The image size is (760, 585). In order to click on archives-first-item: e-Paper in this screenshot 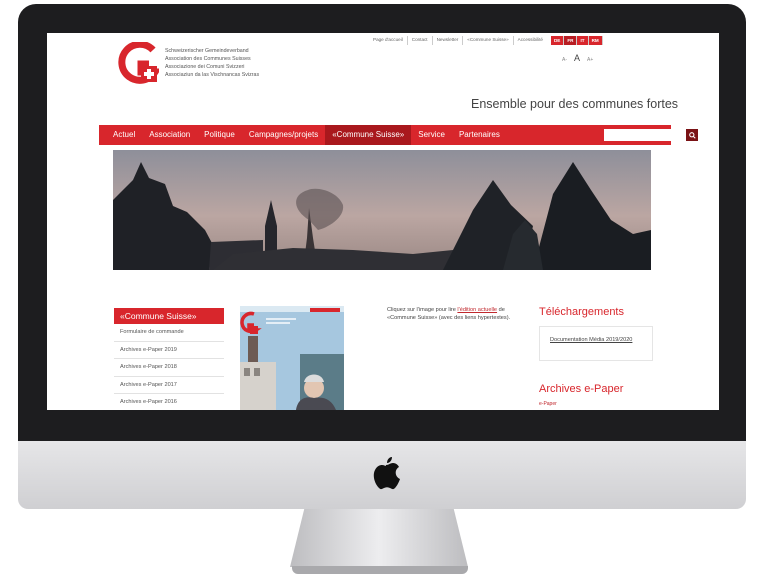, I will do `click(548, 404)`.